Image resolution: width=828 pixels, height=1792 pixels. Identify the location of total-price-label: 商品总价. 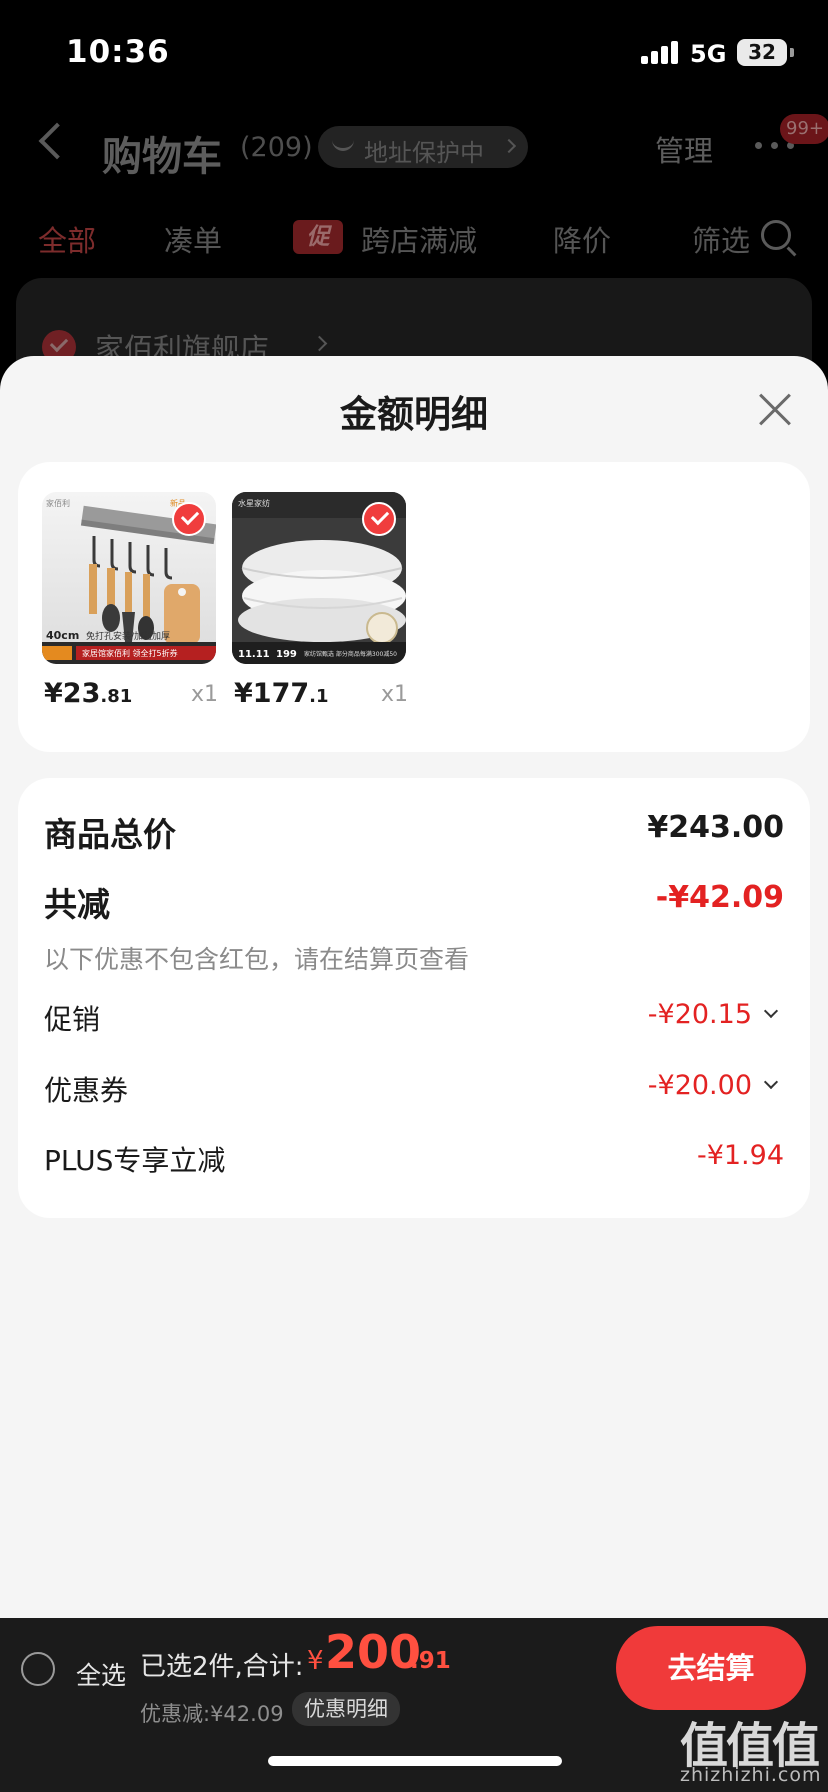
(110, 834).